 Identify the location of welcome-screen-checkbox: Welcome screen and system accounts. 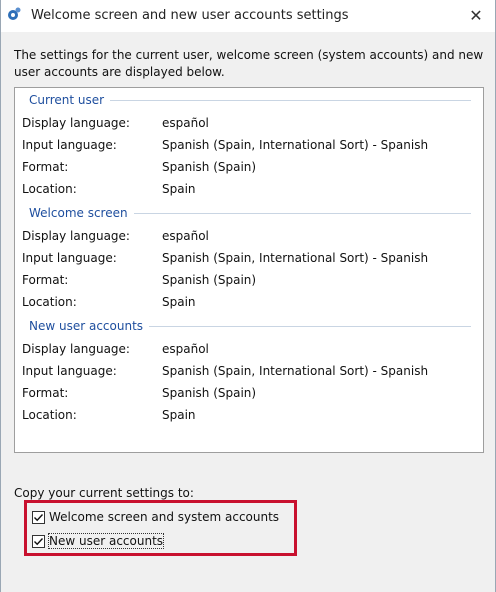
(155, 517).